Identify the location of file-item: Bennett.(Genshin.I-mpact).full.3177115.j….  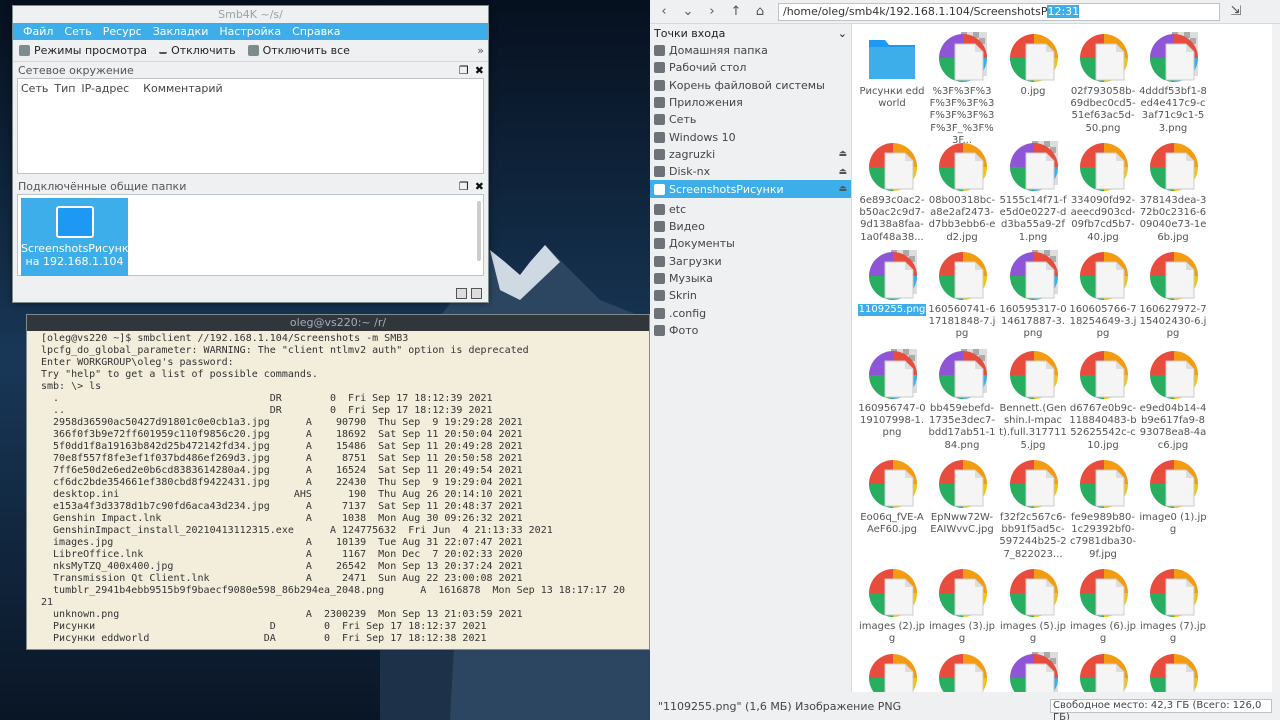
(1033, 398).